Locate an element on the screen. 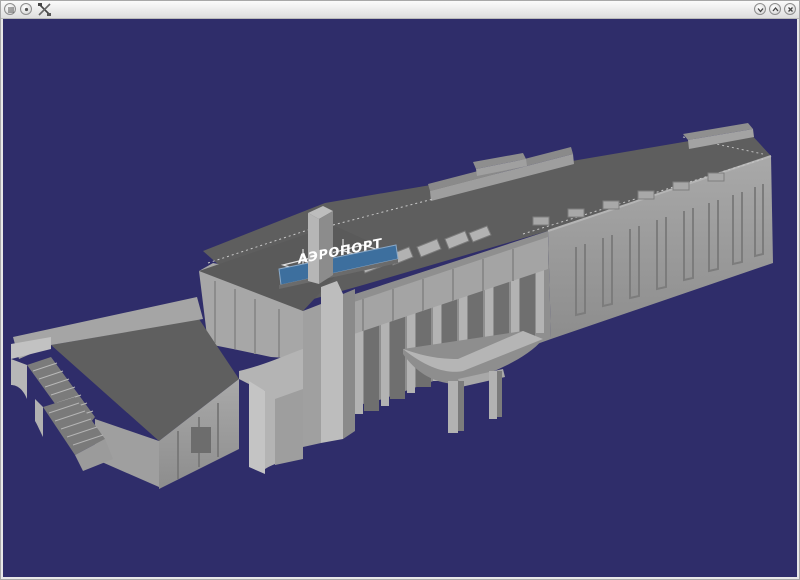 The image size is (800, 580). dot-icon is located at coordinates (26, 9).